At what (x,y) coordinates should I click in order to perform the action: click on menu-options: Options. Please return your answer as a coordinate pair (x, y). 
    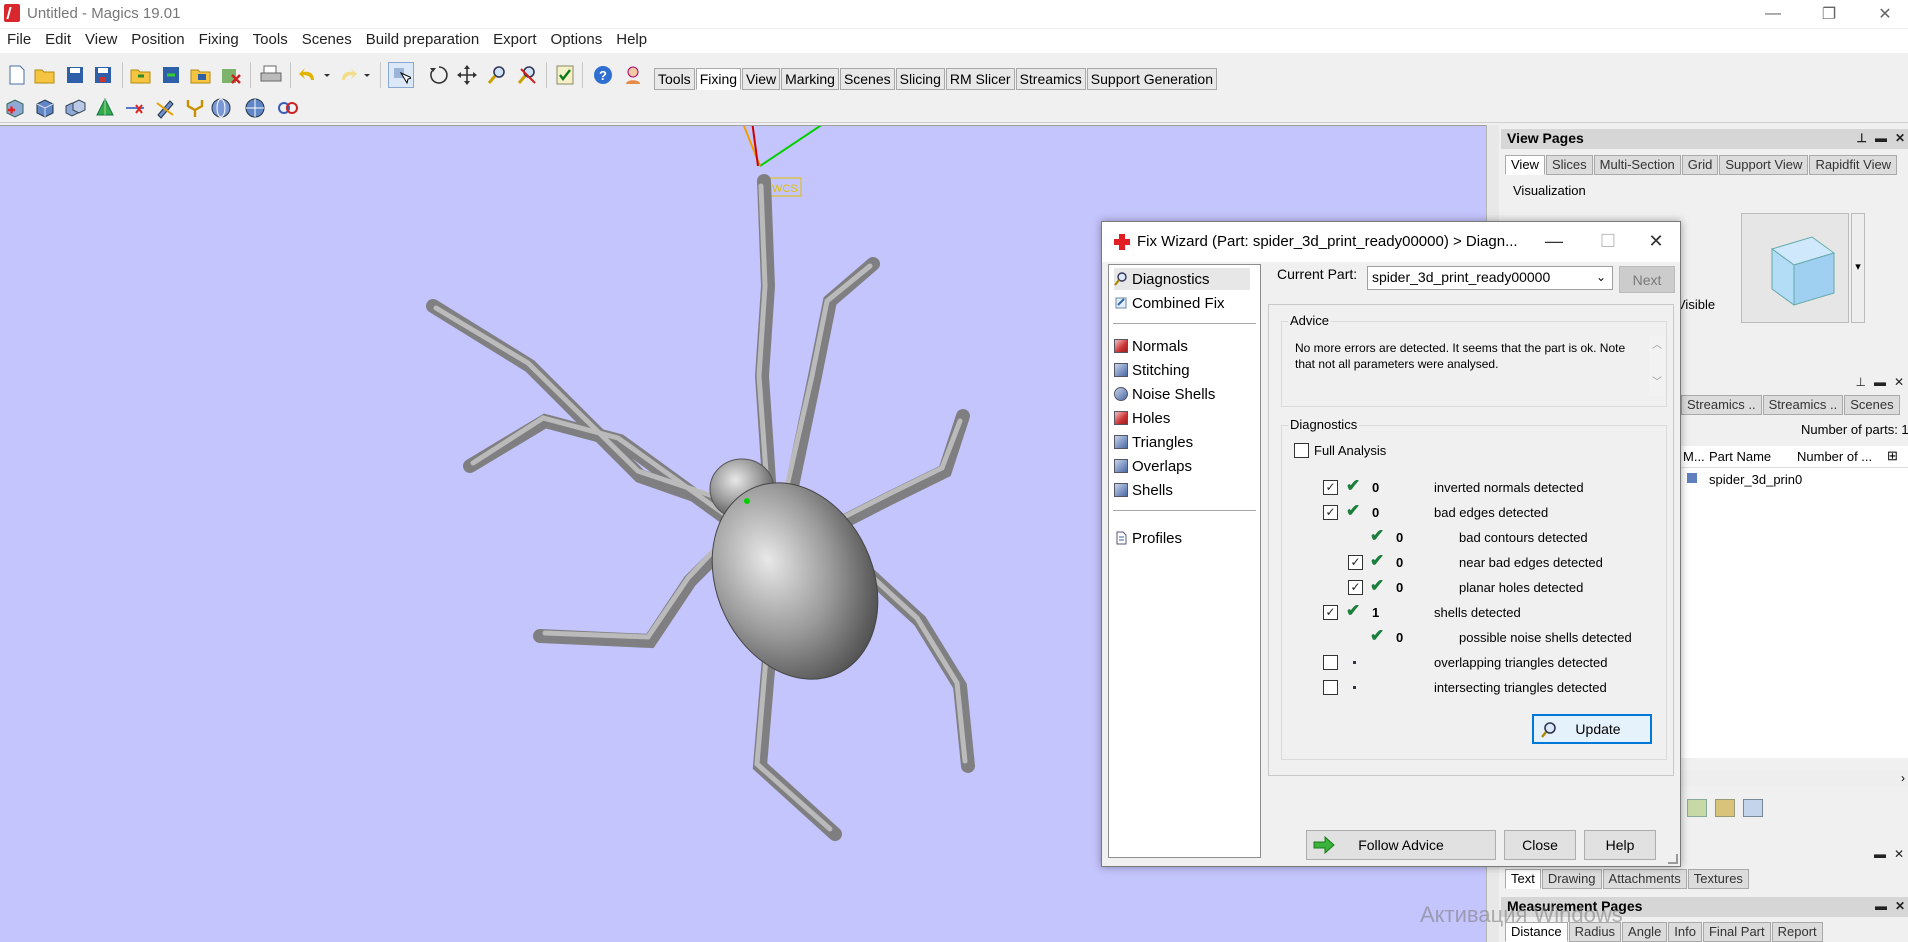
    Looking at the image, I should click on (577, 41).